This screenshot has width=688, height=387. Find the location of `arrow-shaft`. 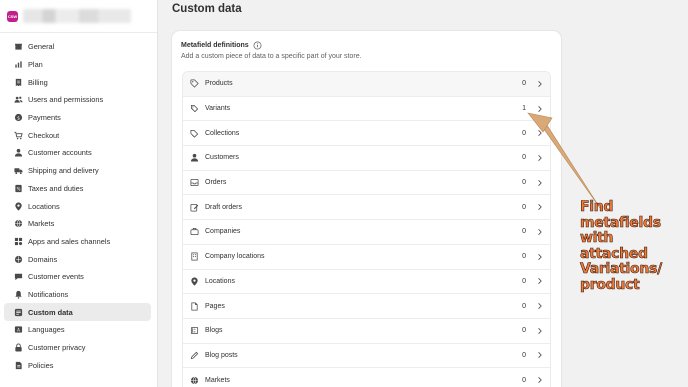

arrow-shaft is located at coordinates (570, 165).